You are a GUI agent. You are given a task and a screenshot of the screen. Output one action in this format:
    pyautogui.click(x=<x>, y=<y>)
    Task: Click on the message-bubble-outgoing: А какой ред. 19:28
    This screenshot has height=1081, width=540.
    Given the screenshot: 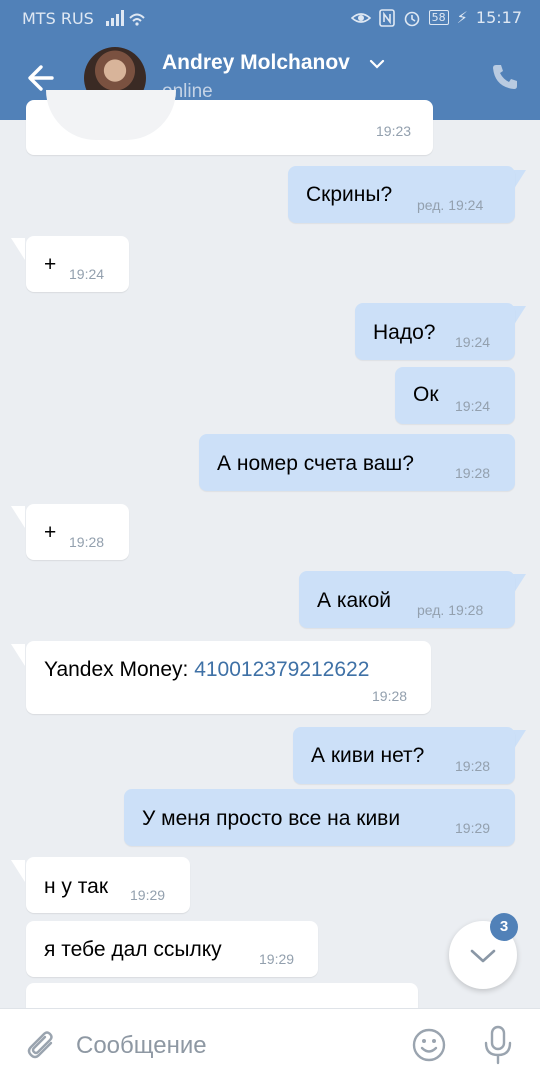 What is the action you would take?
    pyautogui.click(x=407, y=599)
    